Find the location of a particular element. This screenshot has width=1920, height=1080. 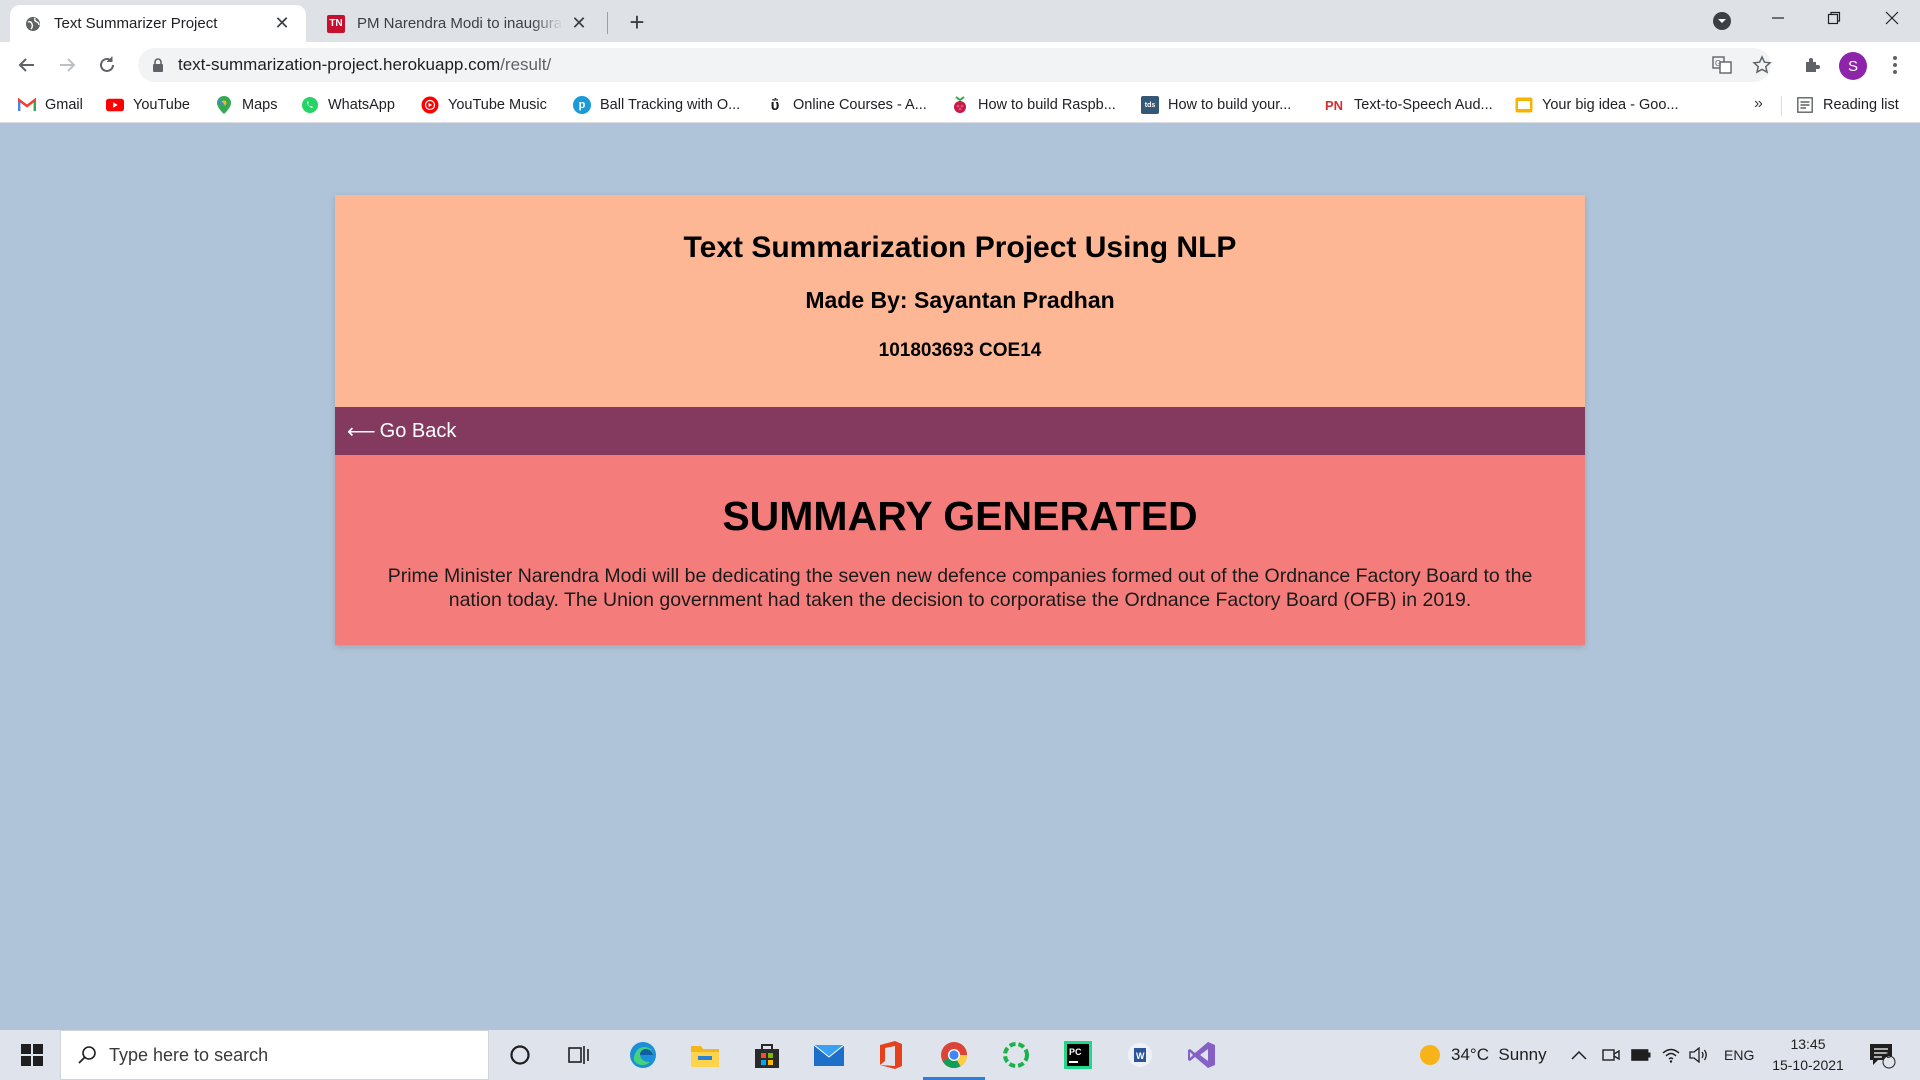

tab-text-summarizer: Text Summarizer Project ✕ is located at coordinates (158, 23).